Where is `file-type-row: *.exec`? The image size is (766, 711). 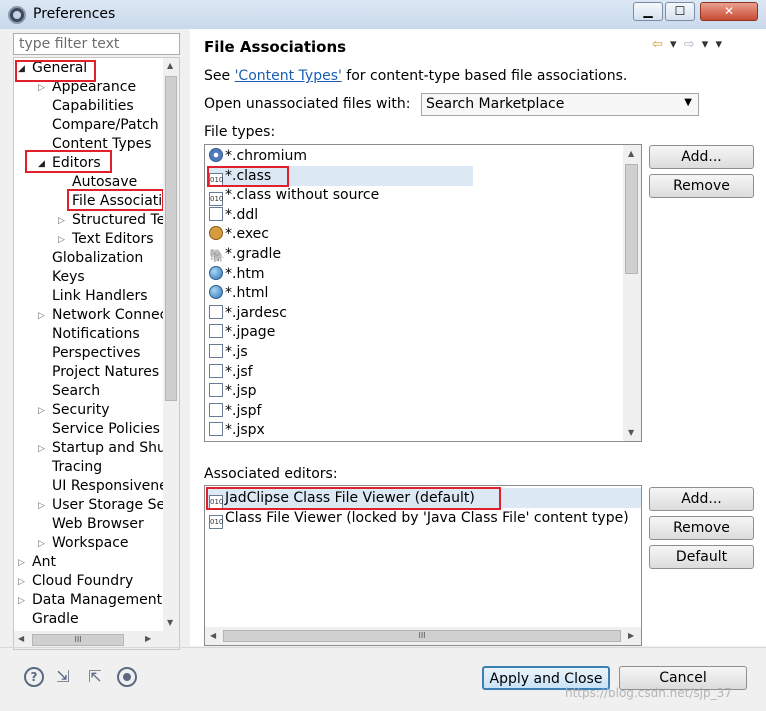
file-type-row: *.exec is located at coordinates (239, 234).